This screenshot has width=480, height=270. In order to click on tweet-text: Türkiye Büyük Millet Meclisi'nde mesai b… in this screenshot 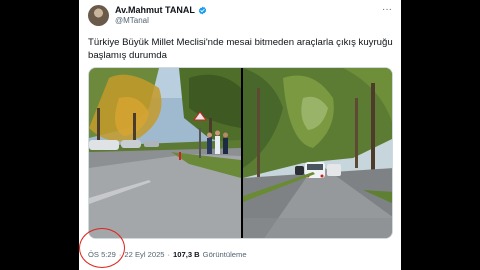, I will do `click(240, 49)`.